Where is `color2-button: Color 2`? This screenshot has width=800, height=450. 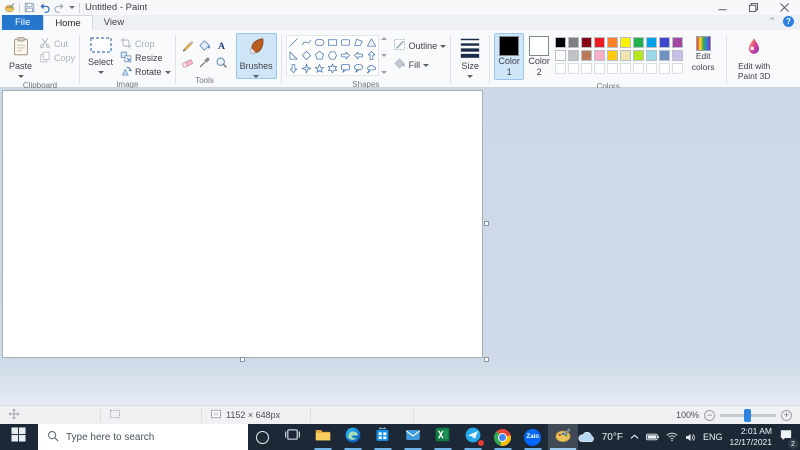 color2-button: Color 2 is located at coordinates (539, 56).